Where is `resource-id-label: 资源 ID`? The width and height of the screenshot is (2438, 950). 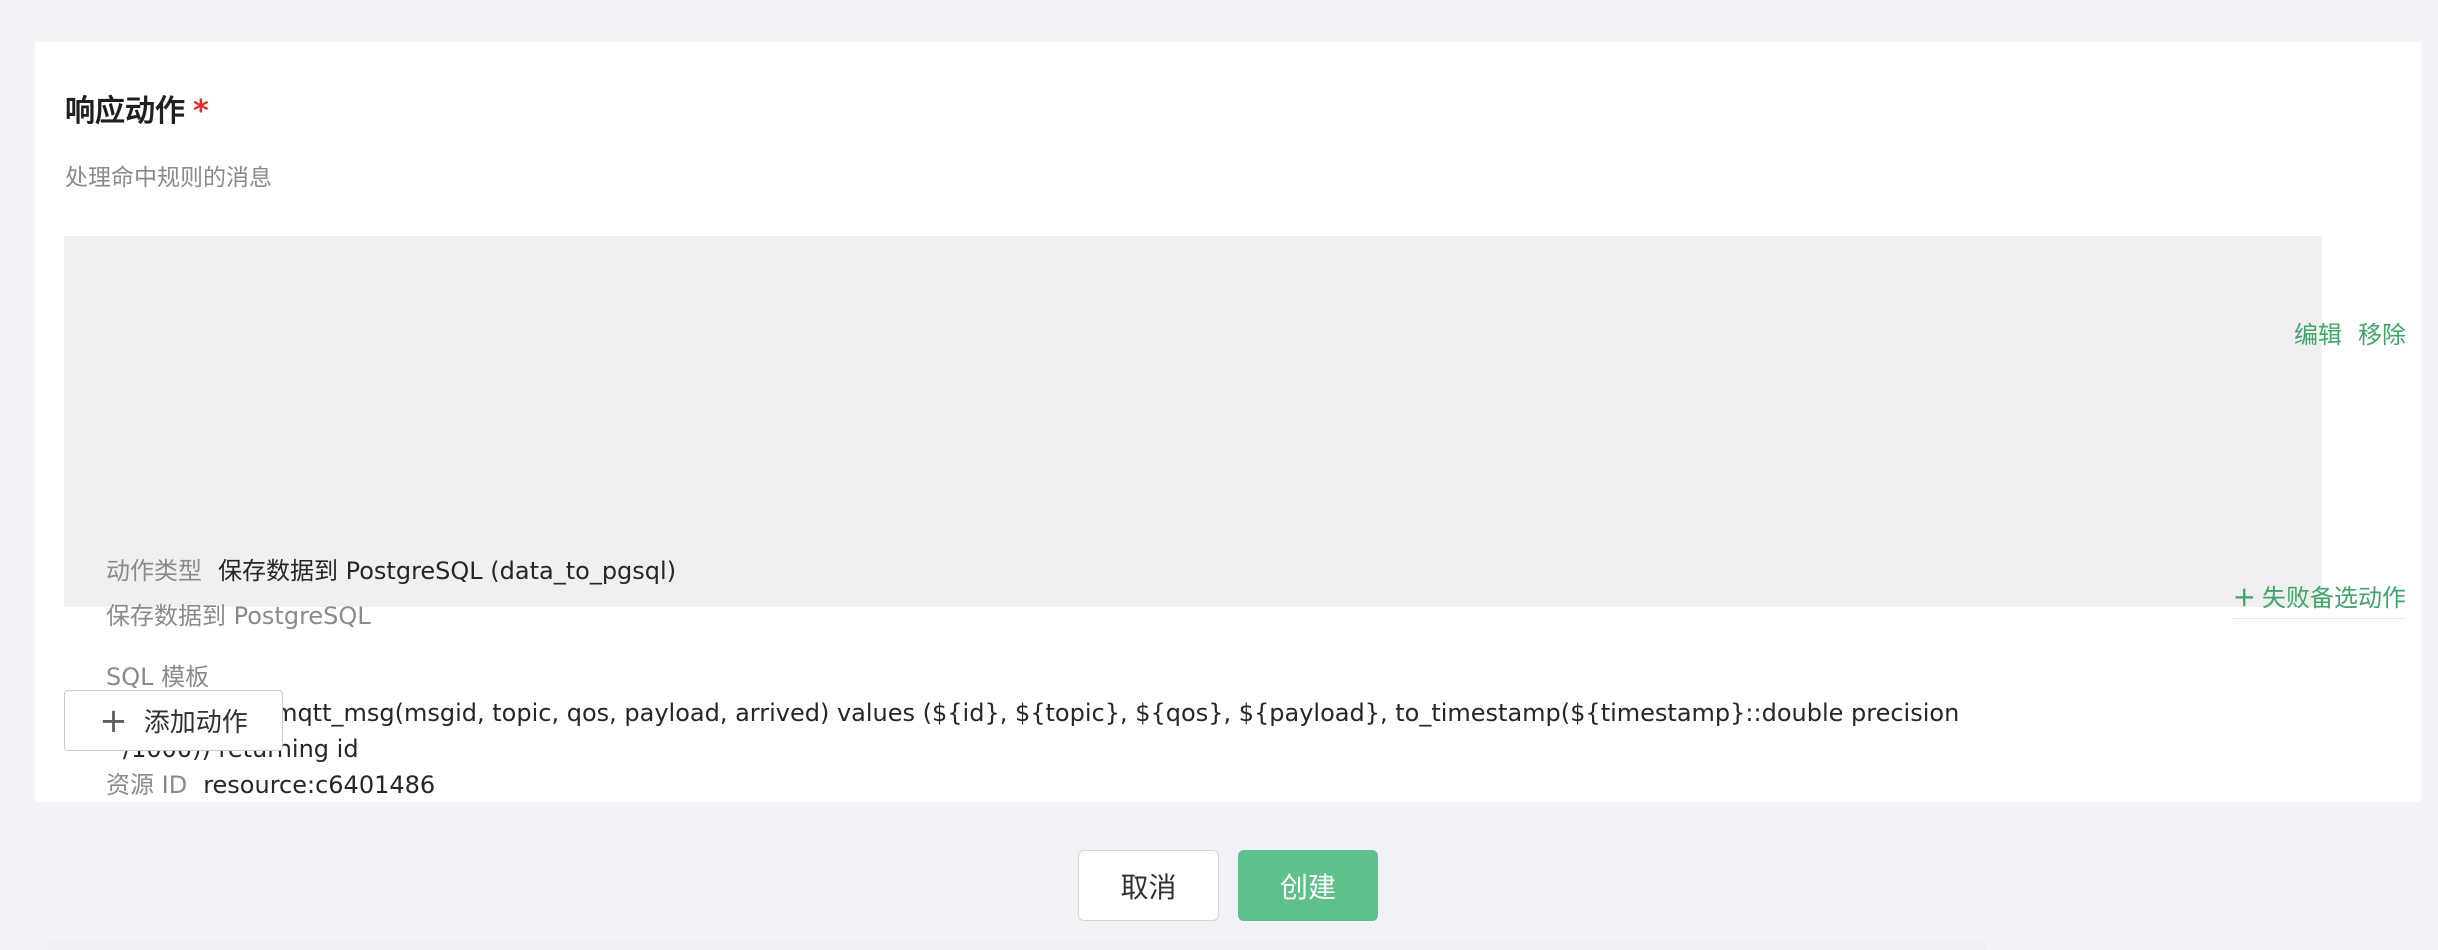 resource-id-label: 资源 ID is located at coordinates (147, 785).